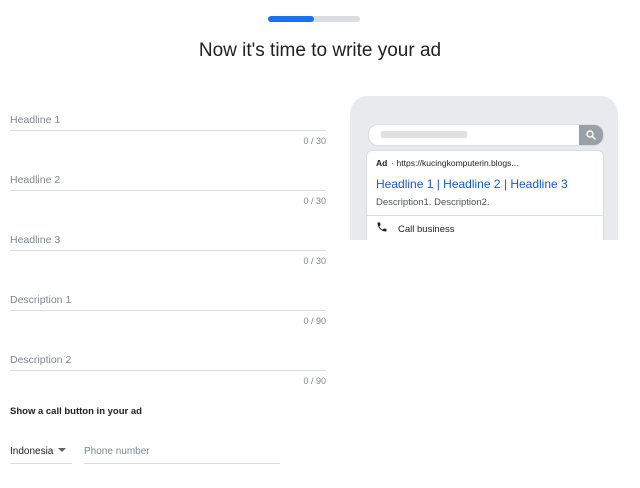 Image resolution: width=640 pixels, height=488 pixels. What do you see at coordinates (32, 451) in the screenshot?
I see `country-value: Indonesia` at bounding box center [32, 451].